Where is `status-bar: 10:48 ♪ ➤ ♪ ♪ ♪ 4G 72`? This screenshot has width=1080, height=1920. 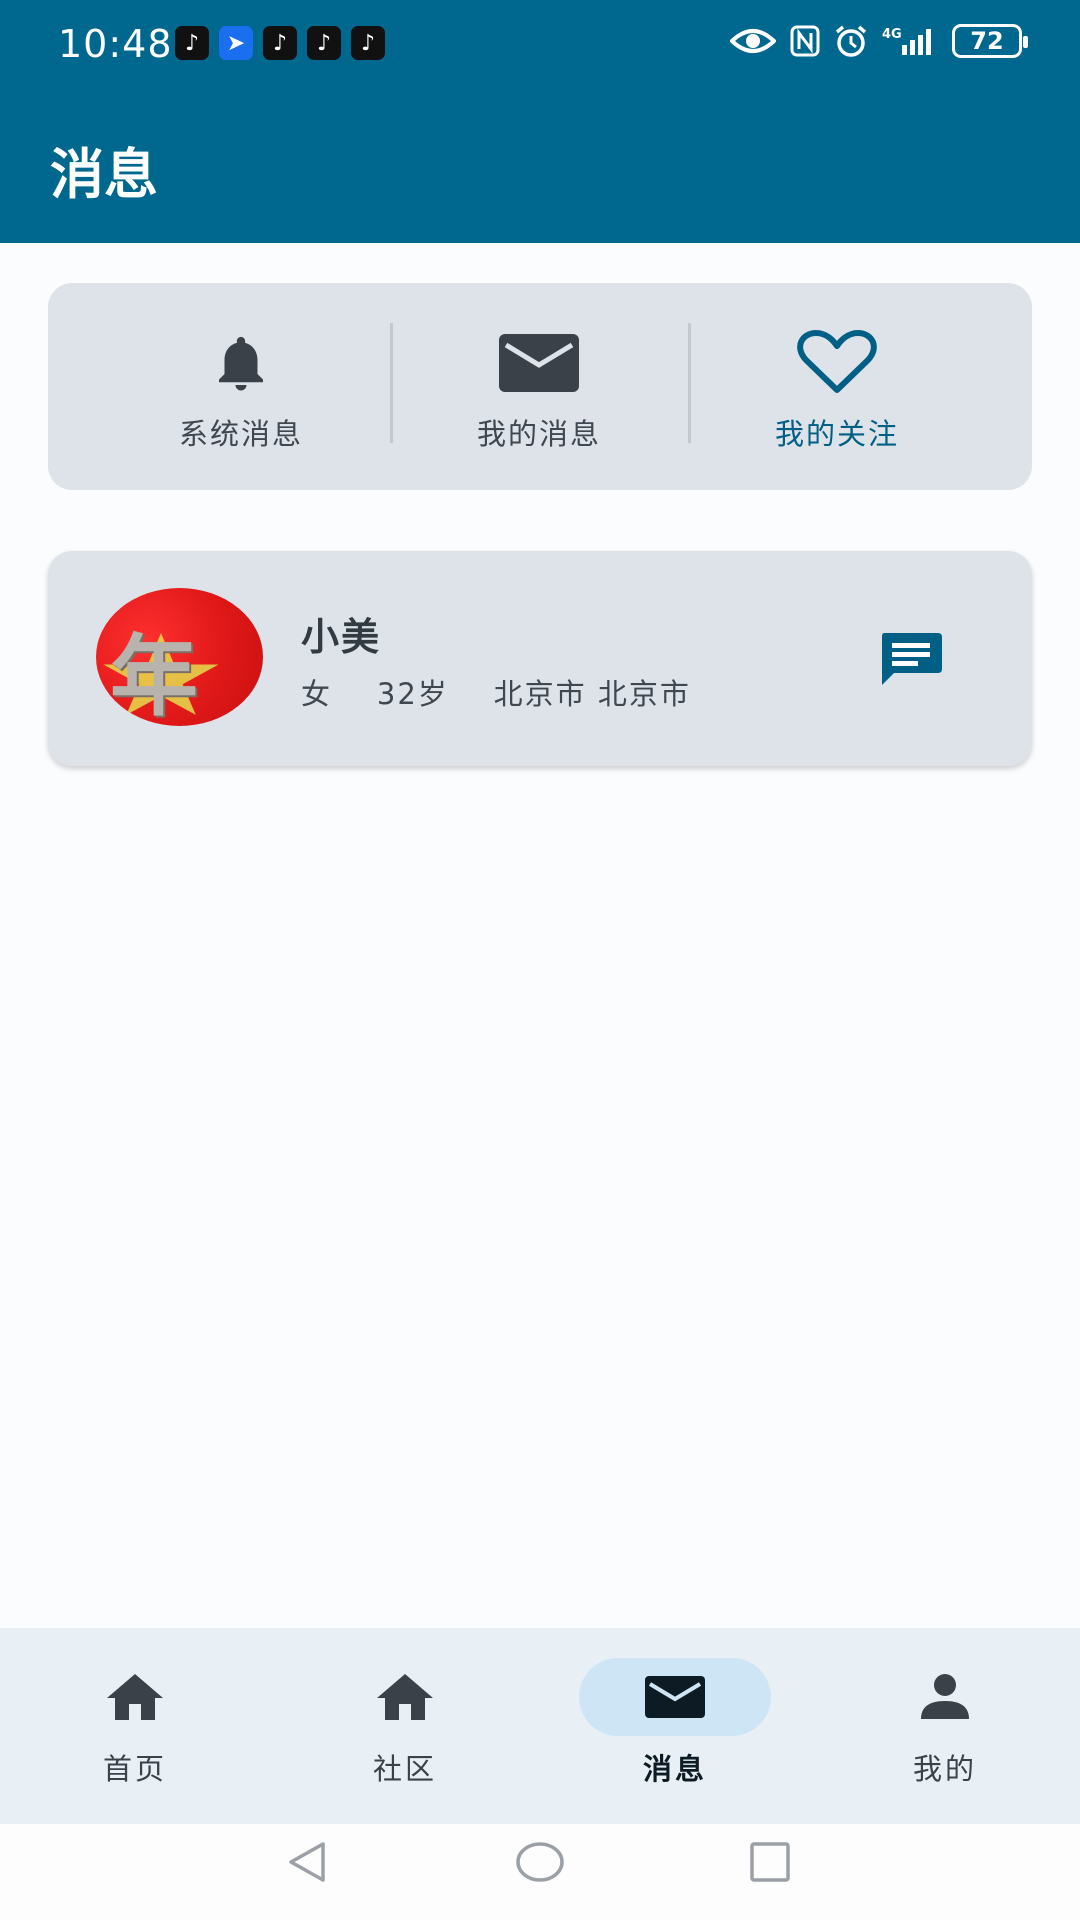
status-bar: 10:48 ♪ ➤ ♪ ♪ ♪ 4G 72 is located at coordinates (540, 44).